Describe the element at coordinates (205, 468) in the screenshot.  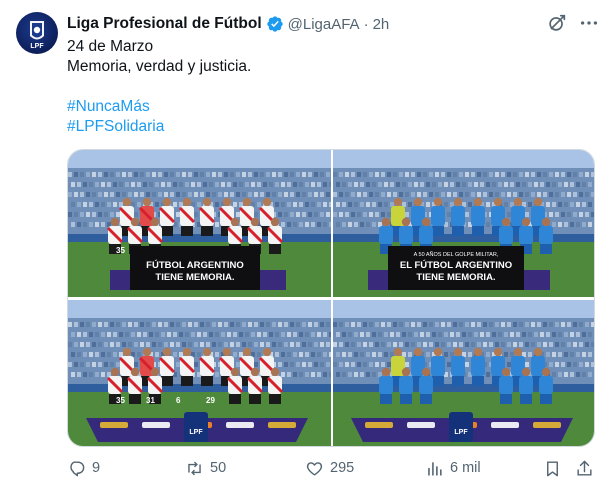
I see `repost-button: 50` at that location.